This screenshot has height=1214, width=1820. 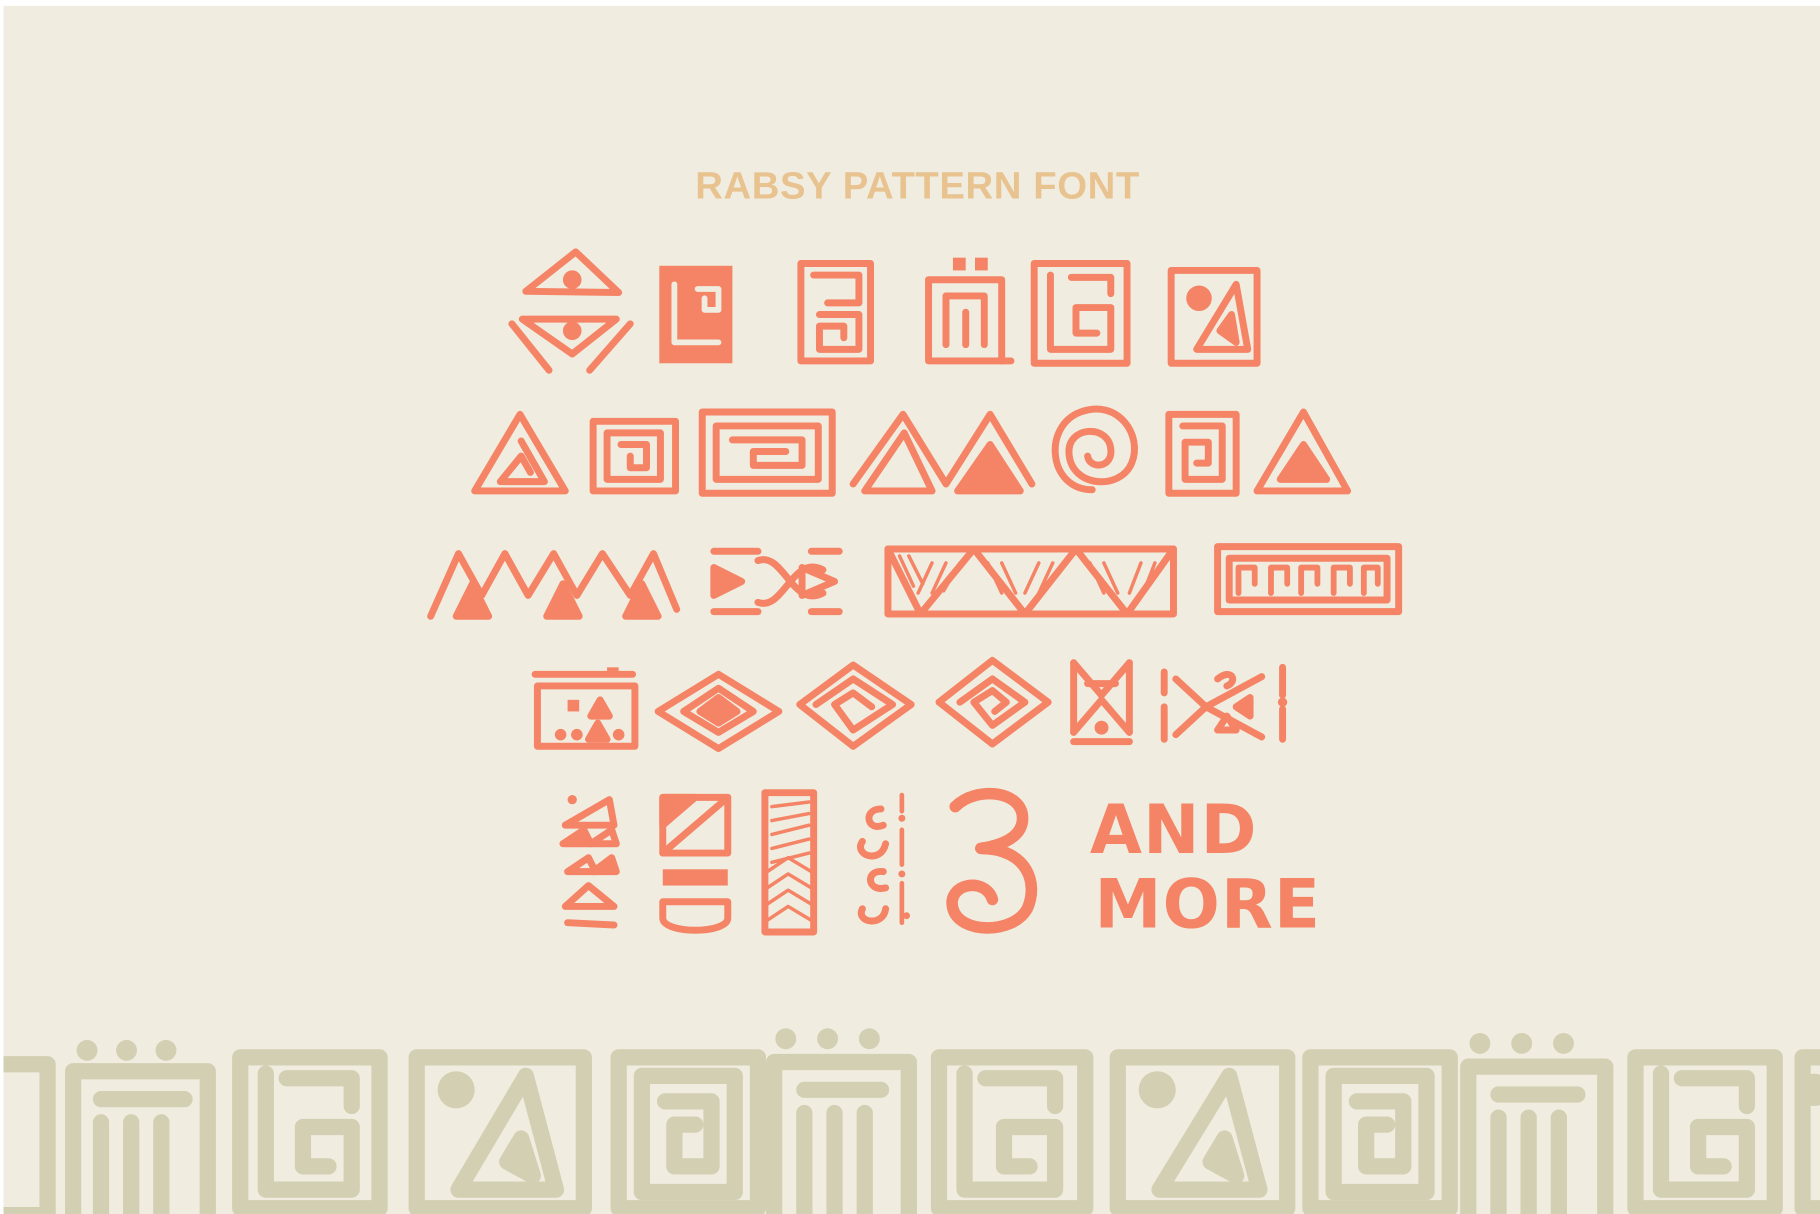 What do you see at coordinates (1202, 453) in the screenshot?
I see `spiral-box-icon` at bounding box center [1202, 453].